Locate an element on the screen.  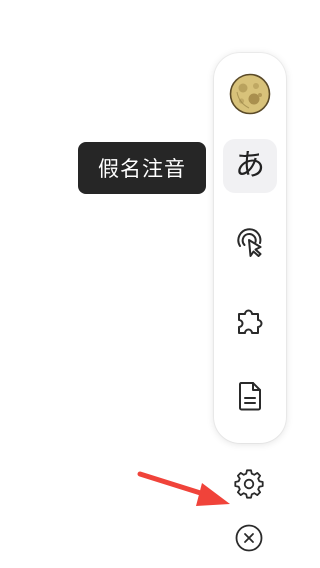
annotation-arrow is located at coordinates (183, 488).